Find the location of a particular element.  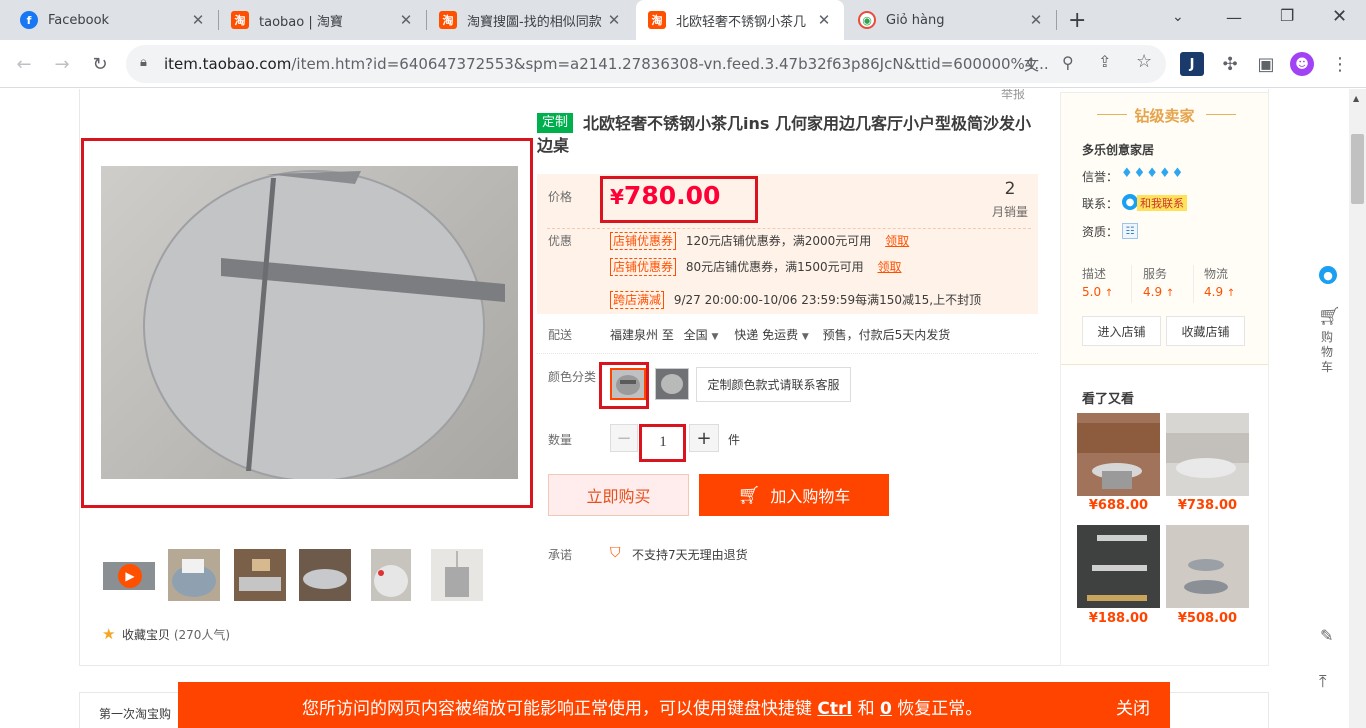

back-to-top-icon: ⤒ is located at coordinates (1323, 682).